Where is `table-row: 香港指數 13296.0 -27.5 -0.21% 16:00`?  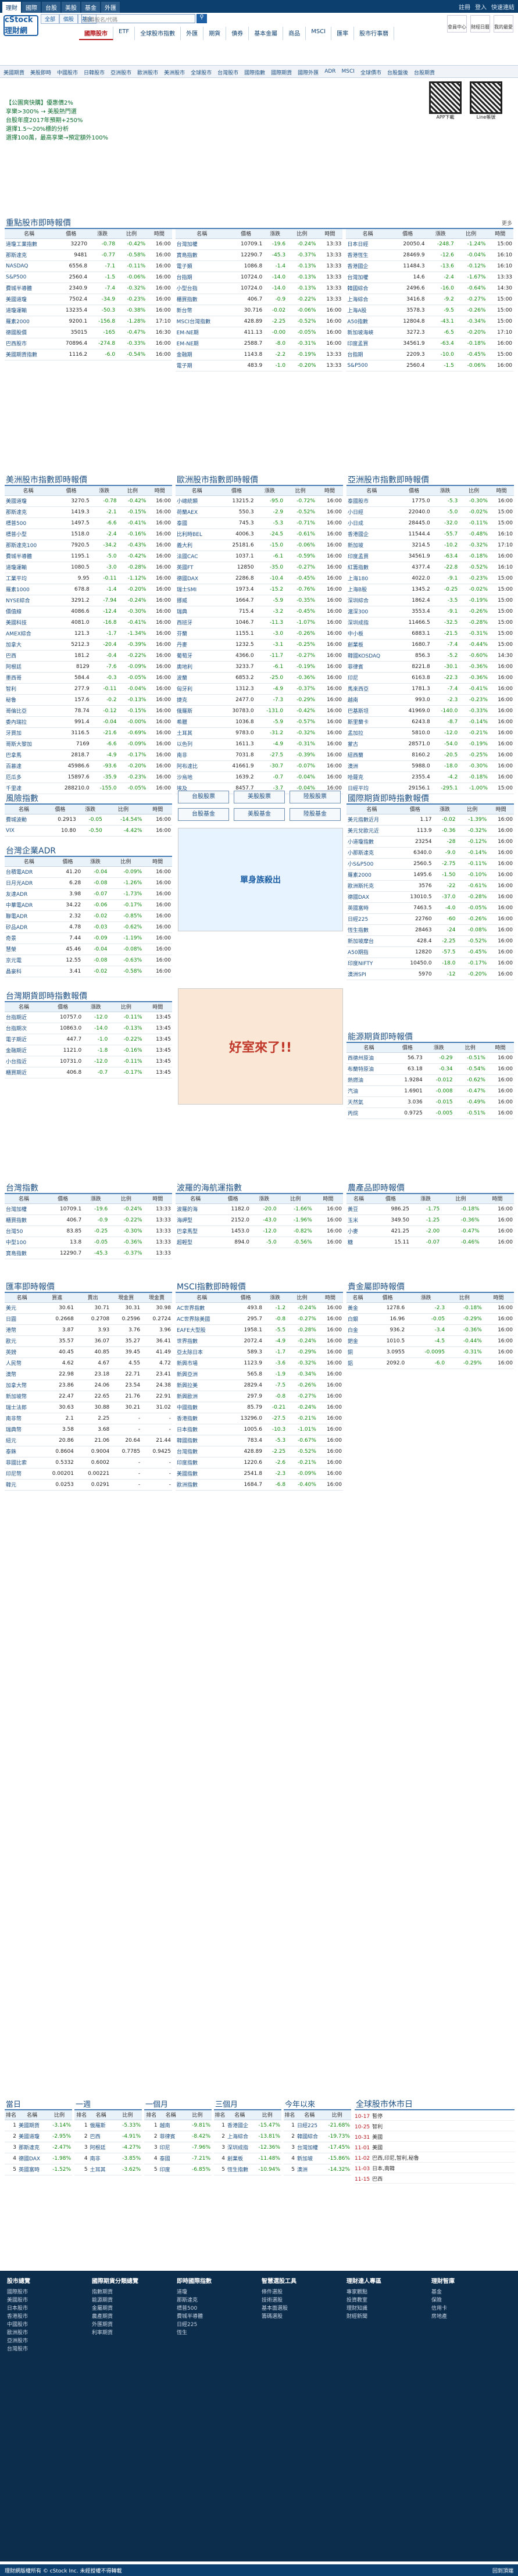
table-row: 香港指數 13296.0 -27.5 -0.21% 16:00 is located at coordinates (259, 1418).